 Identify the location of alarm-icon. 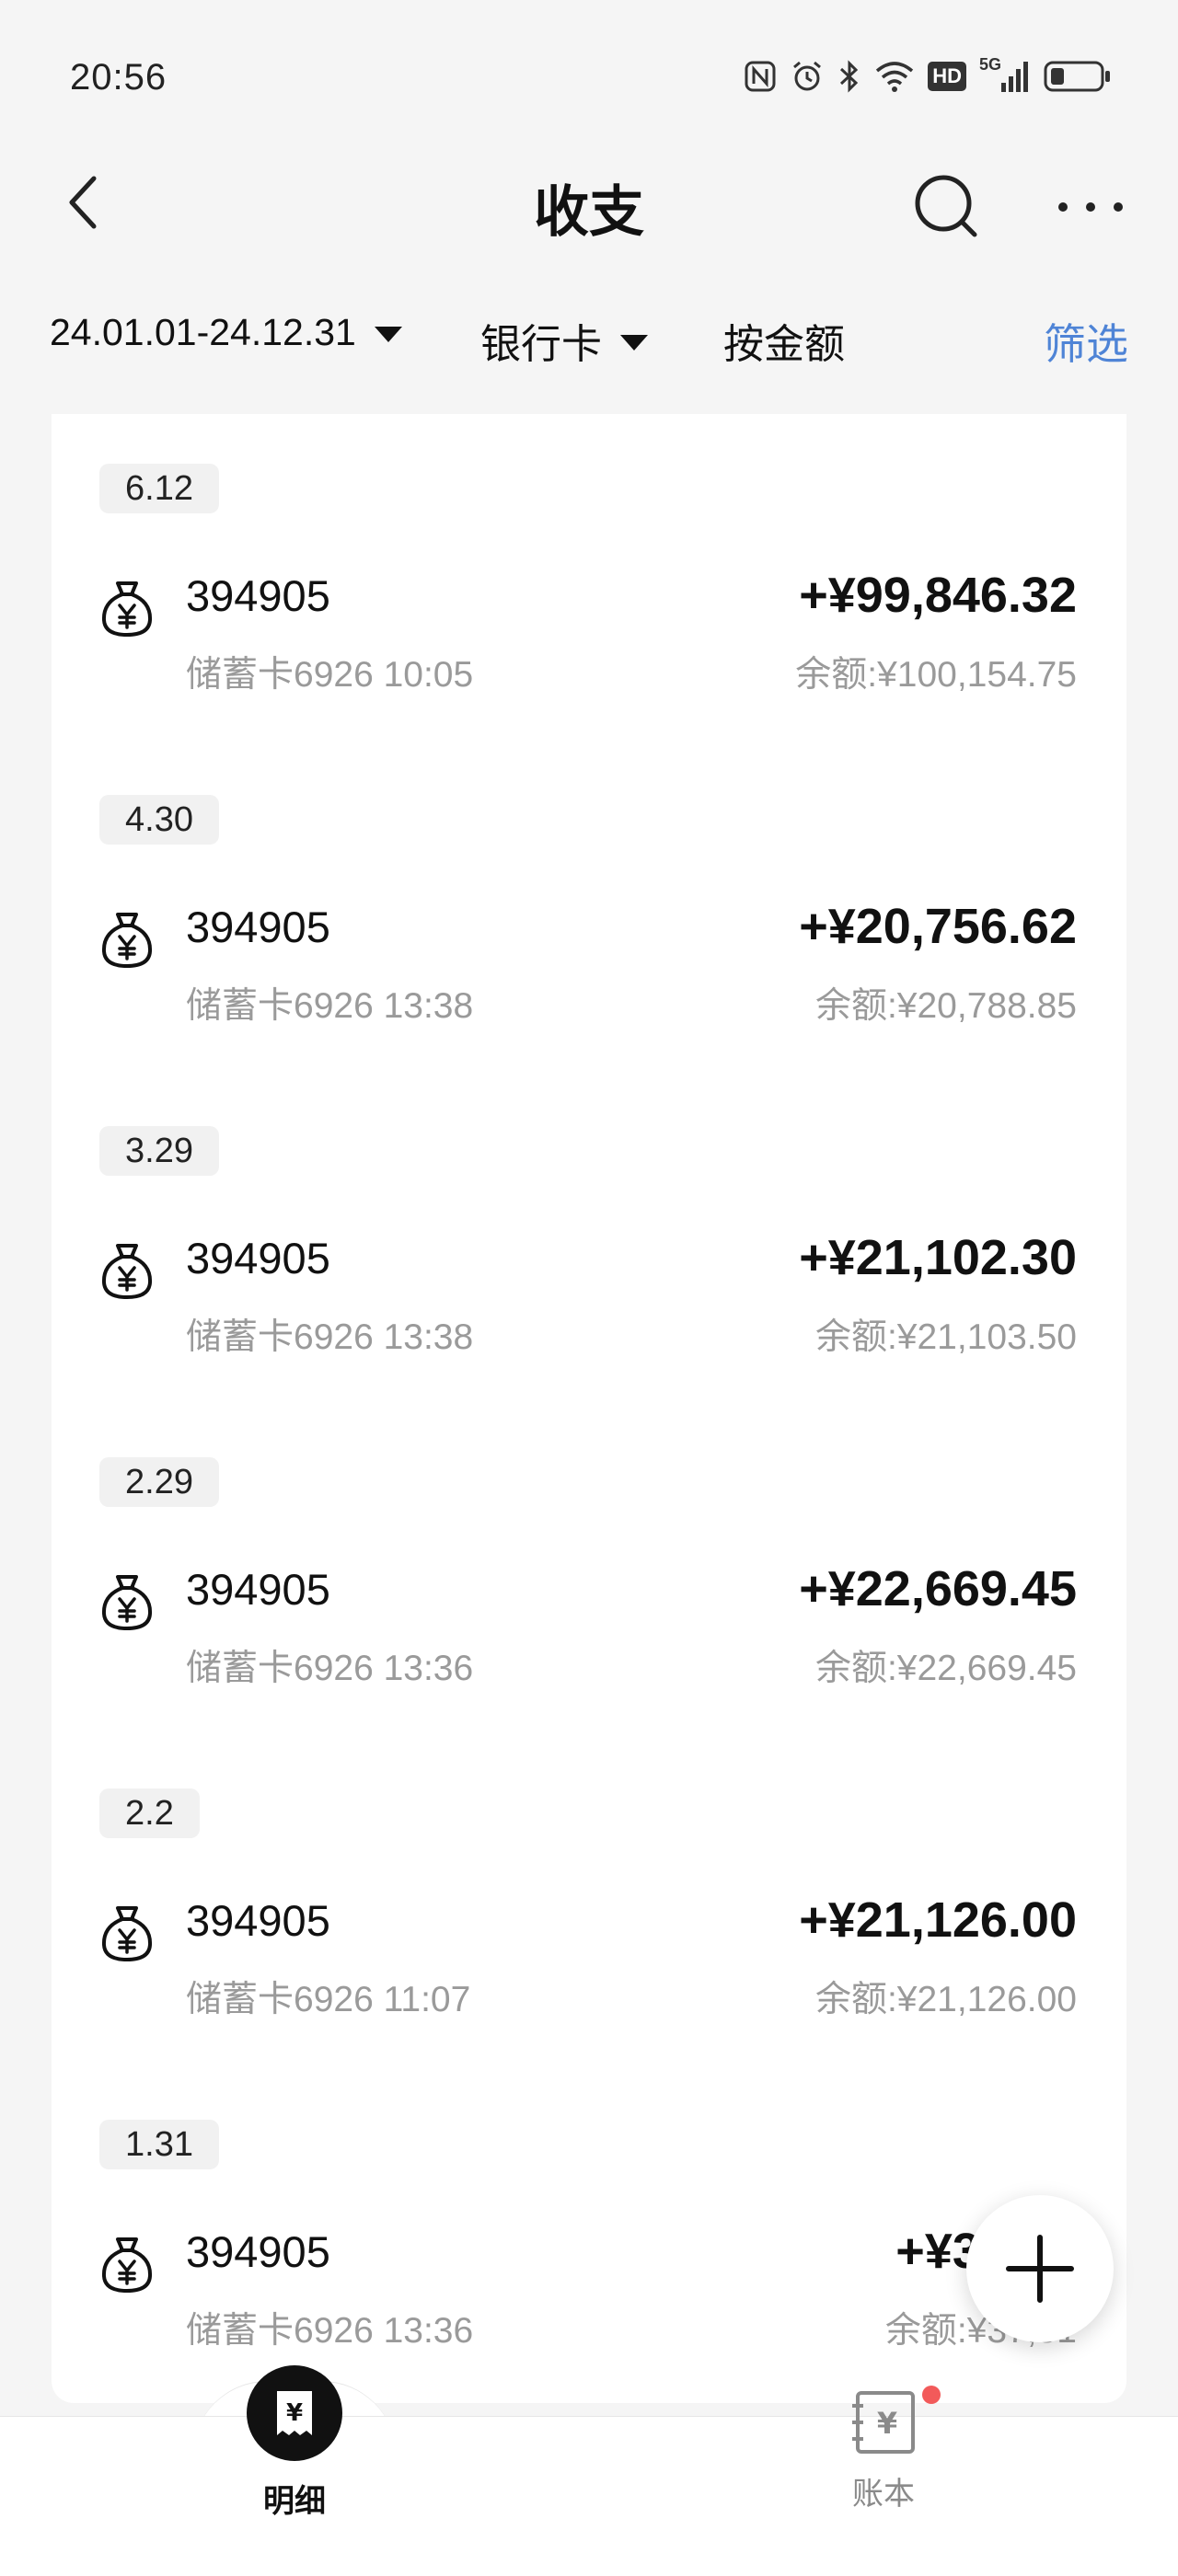
(807, 76).